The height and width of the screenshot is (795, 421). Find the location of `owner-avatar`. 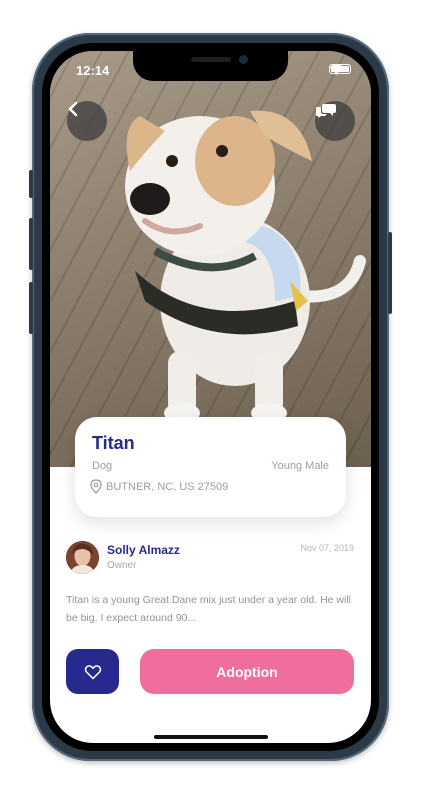

owner-avatar is located at coordinates (82, 557).